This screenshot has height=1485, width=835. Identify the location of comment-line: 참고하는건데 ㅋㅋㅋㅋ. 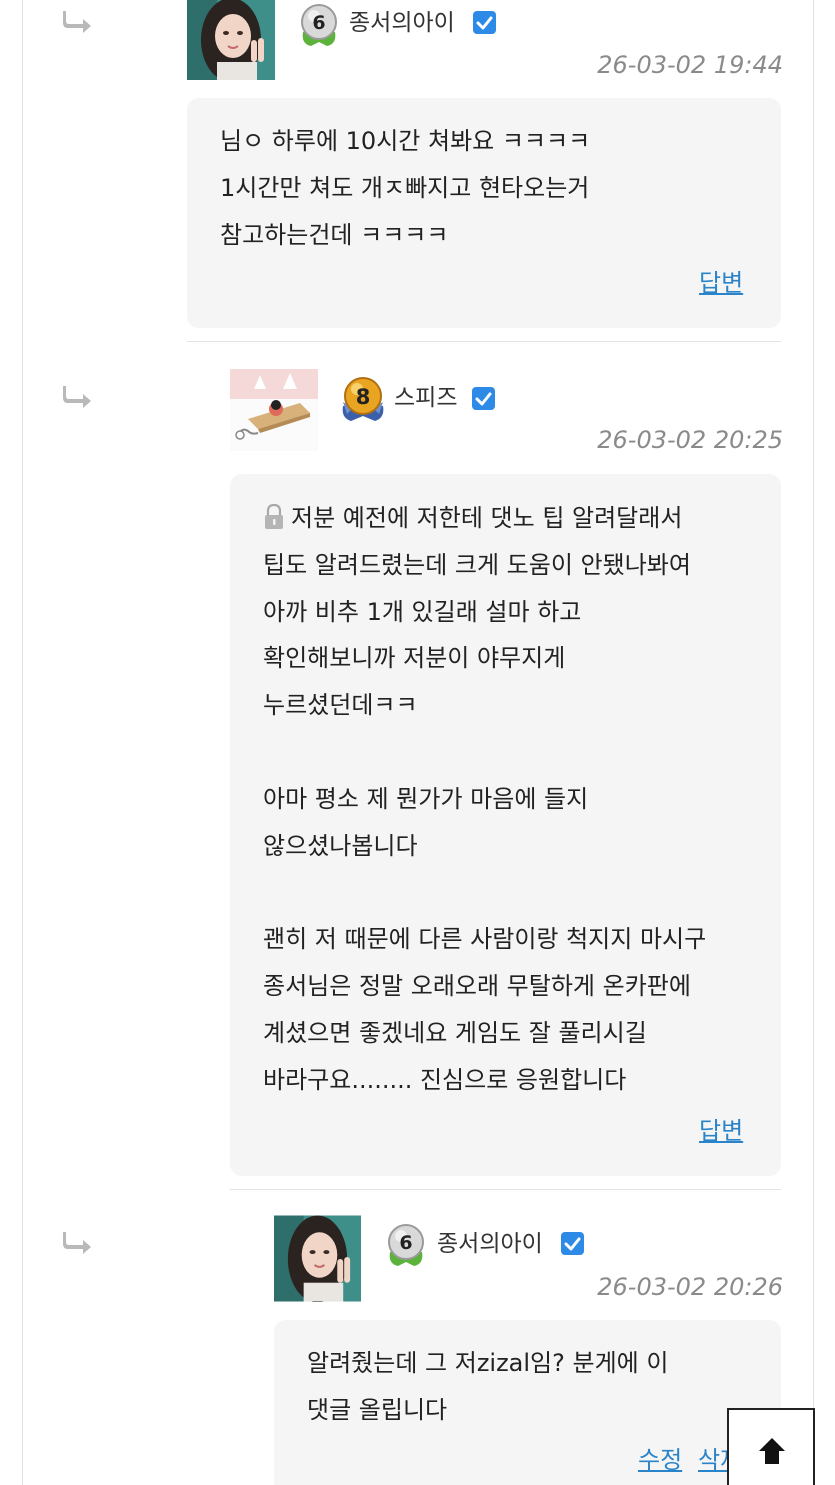
(334, 234).